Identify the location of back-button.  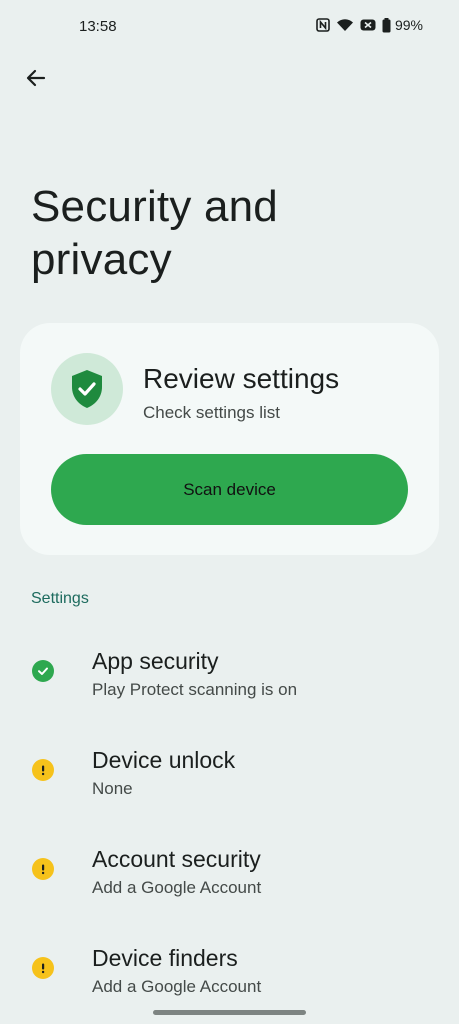
(36, 78).